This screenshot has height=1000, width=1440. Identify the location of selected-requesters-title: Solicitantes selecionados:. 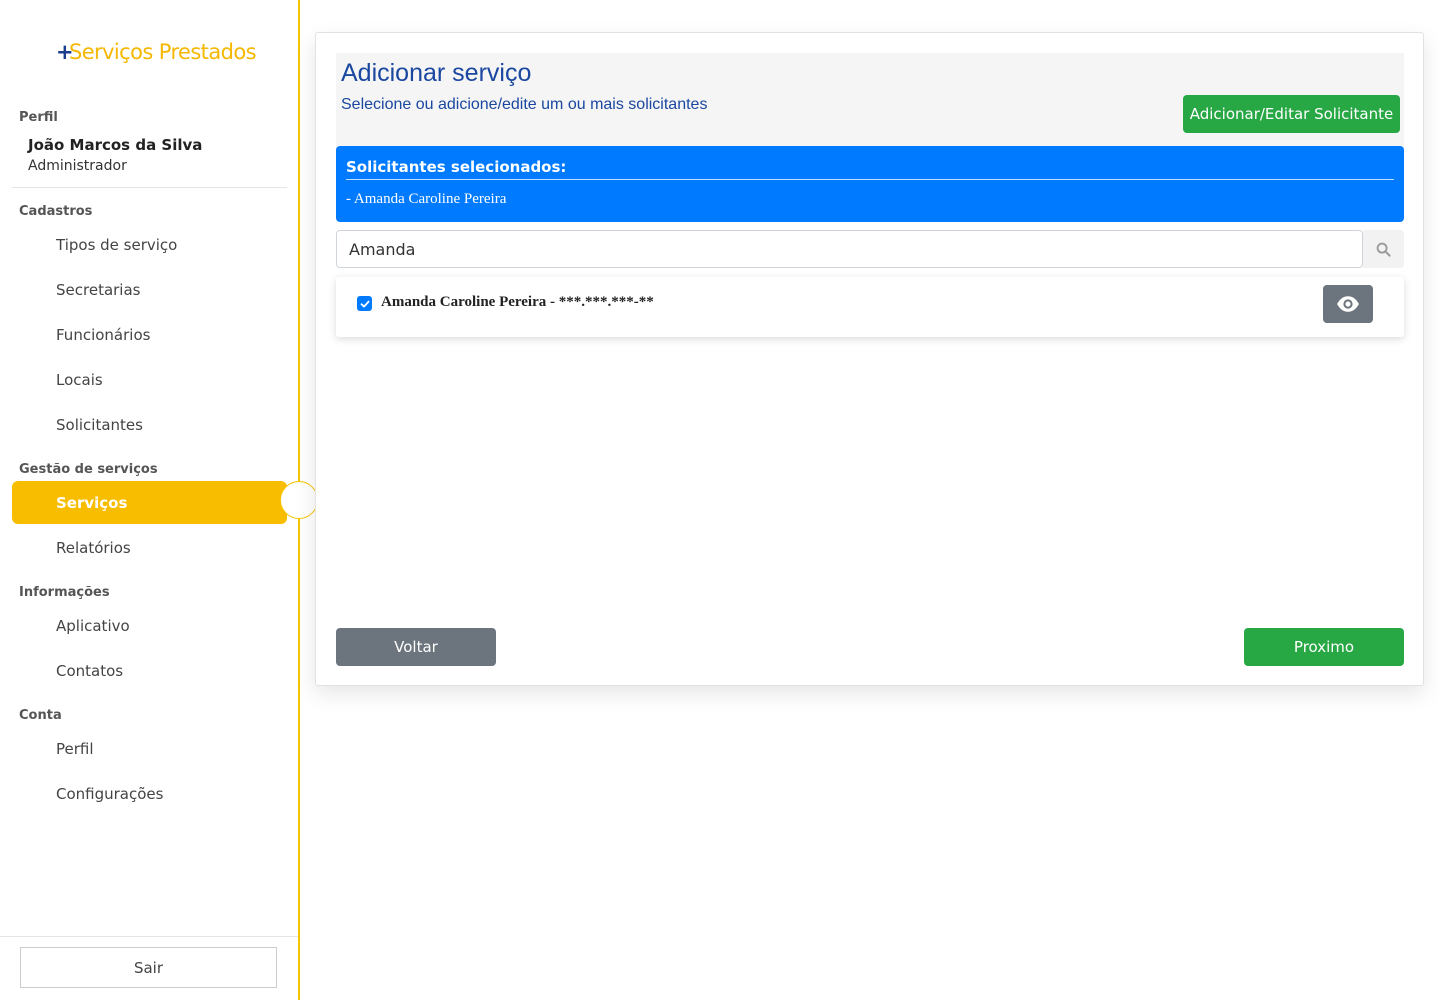
(456, 167).